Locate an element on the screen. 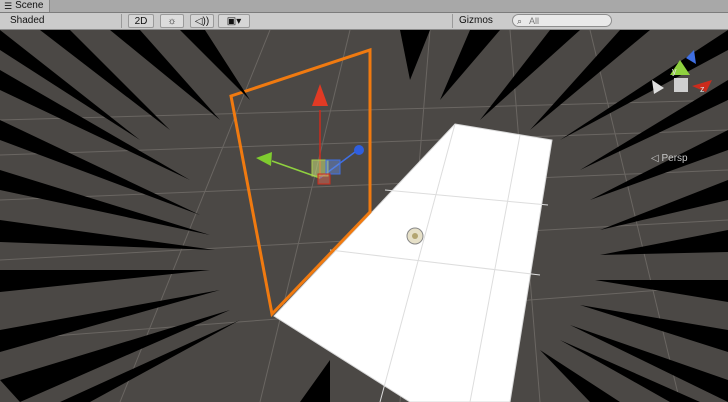 Image resolution: width=728 pixels, height=402 pixels. projection-toggle: ◁ Persp is located at coordinates (669, 158).